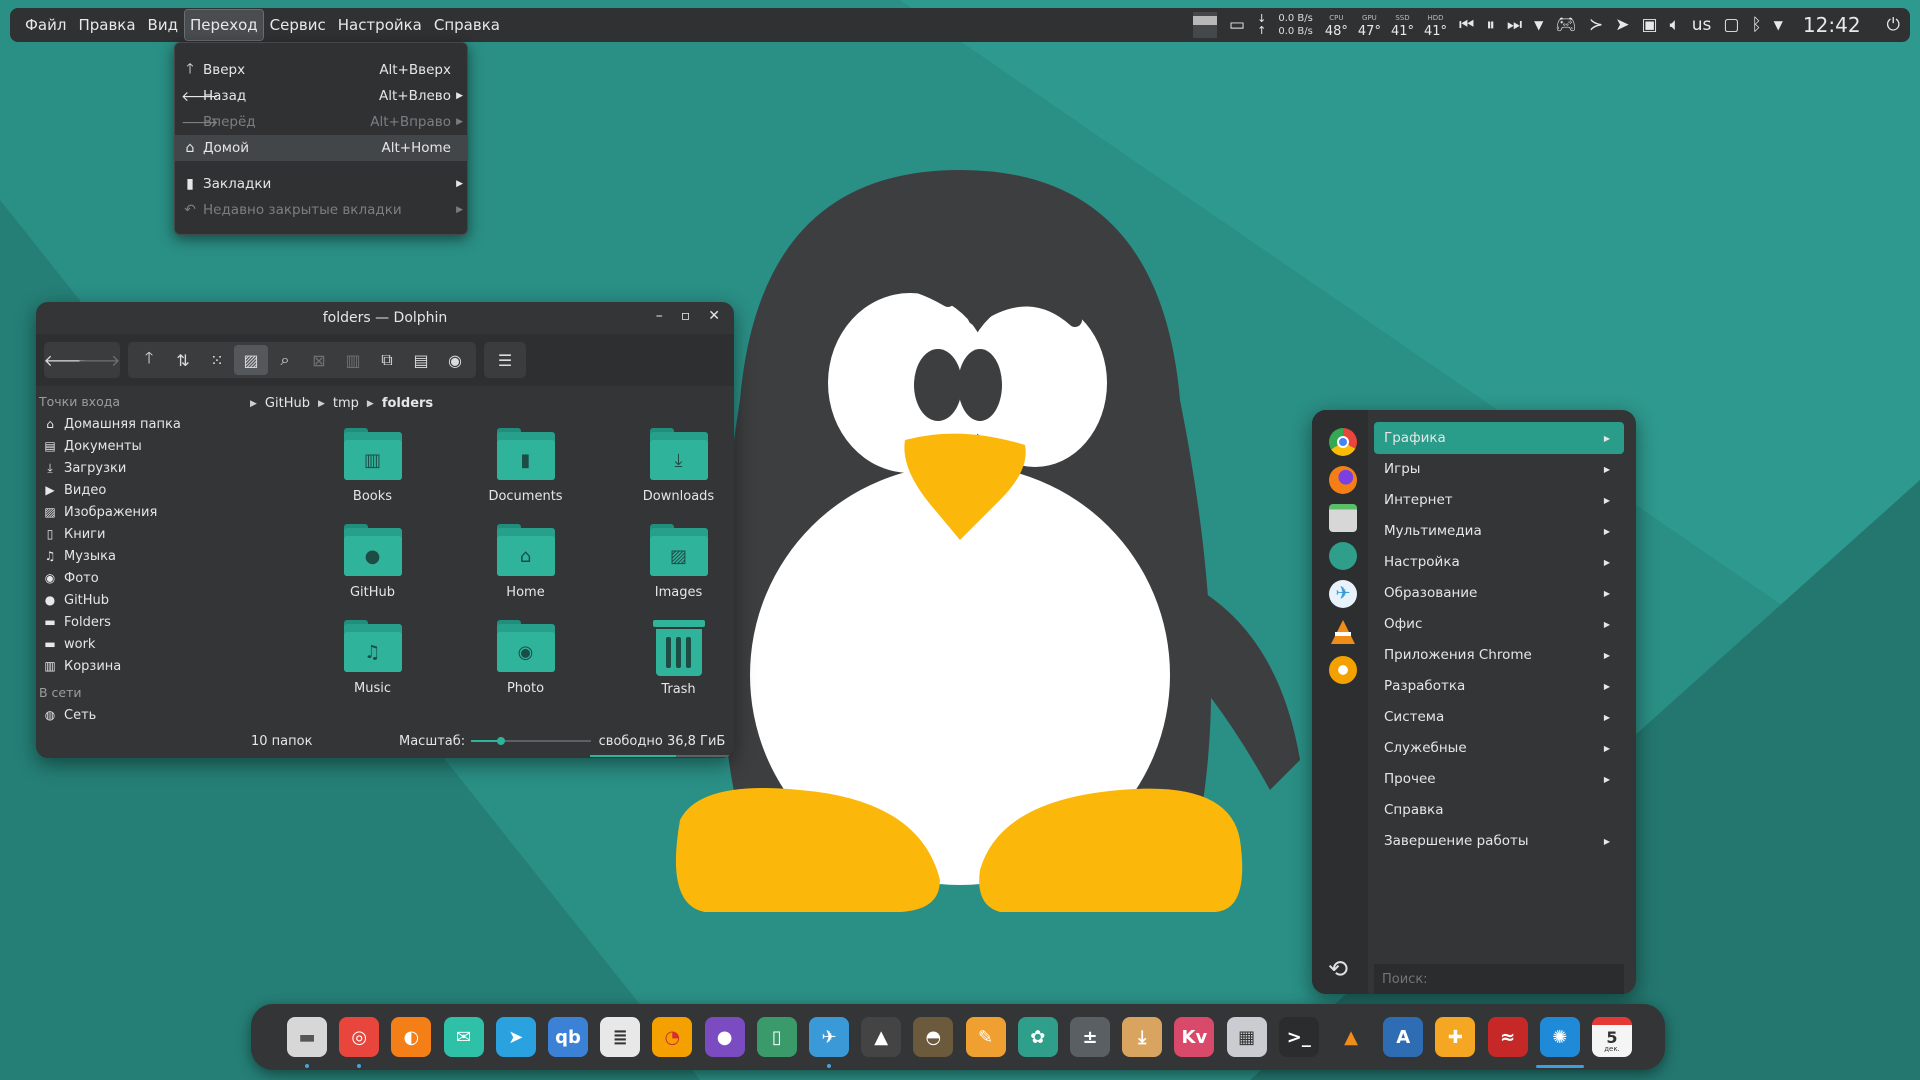  Describe the element at coordinates (531, 741) in the screenshot. I see `zoom-slider` at that location.